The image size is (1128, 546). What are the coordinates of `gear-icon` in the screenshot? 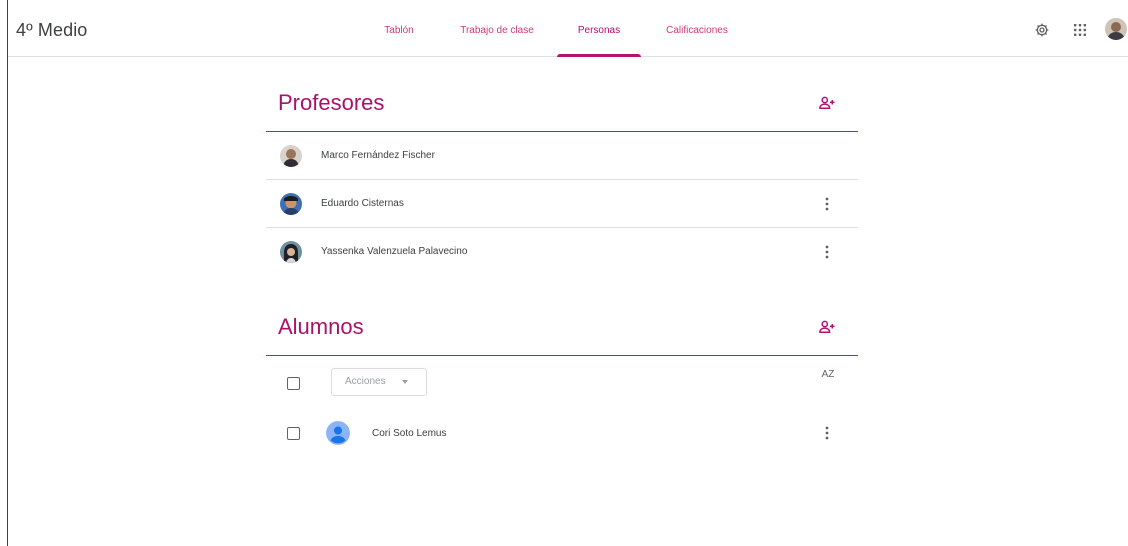 It's located at (1042, 30).